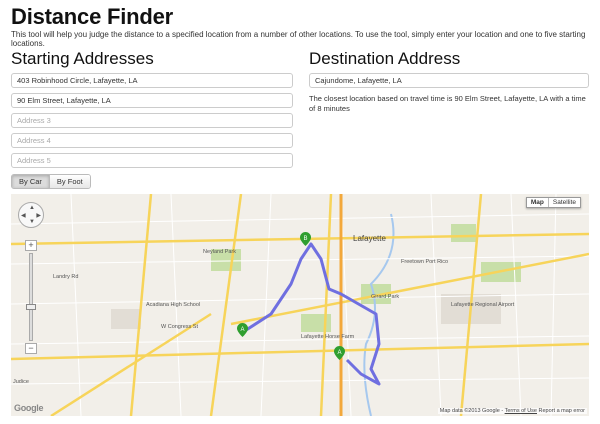 This screenshot has height=424, width=600. I want to click on marker-a-elm: A, so click(339, 353).